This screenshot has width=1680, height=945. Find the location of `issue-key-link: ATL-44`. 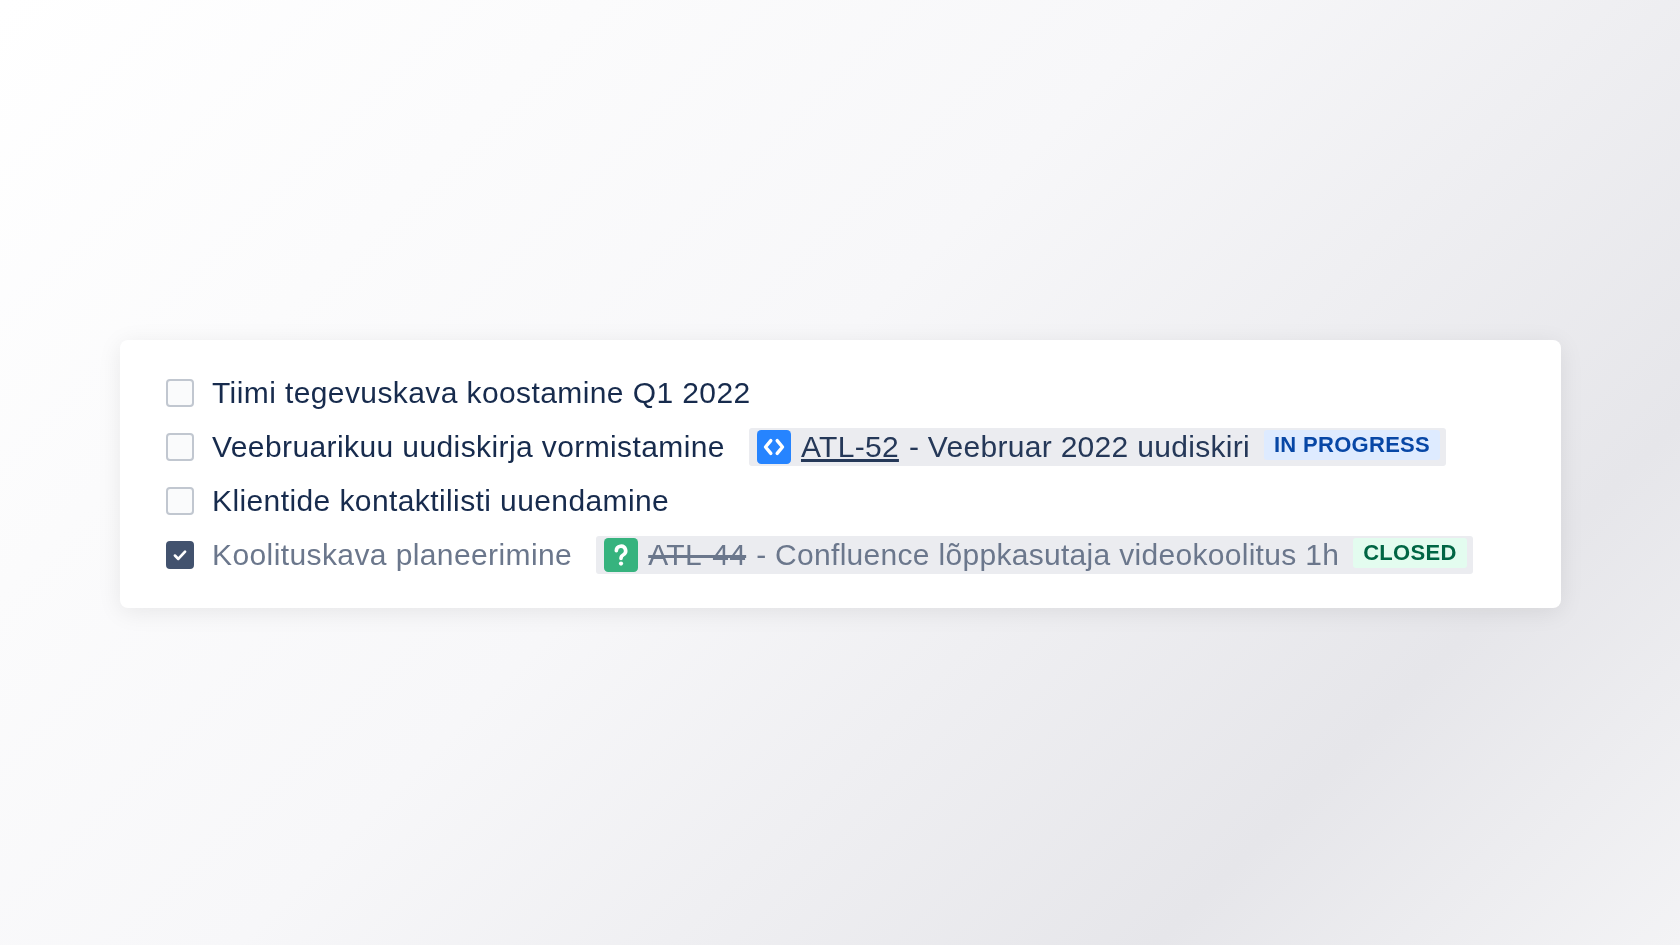

issue-key-link: ATL-44 is located at coordinates (697, 555).